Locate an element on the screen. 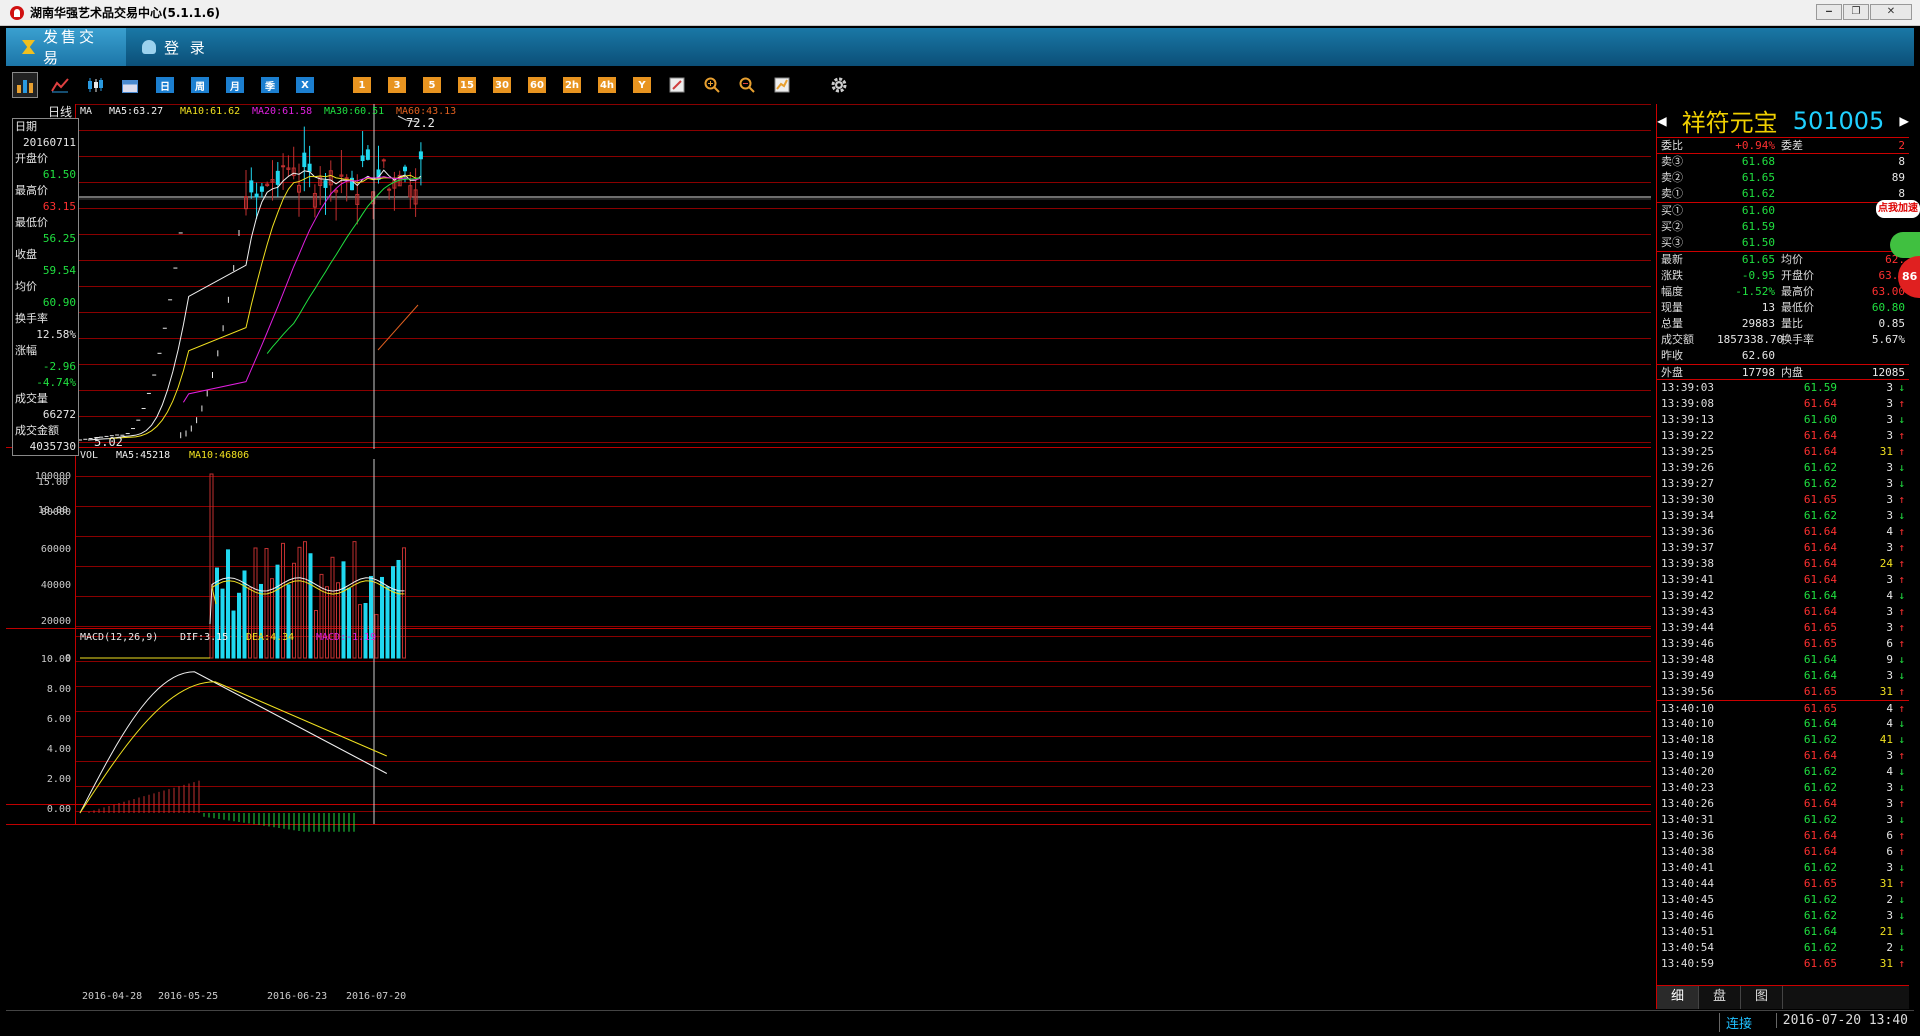 The height and width of the screenshot is (1036, 1920). tab-detail: 细 is located at coordinates (1678, 997).